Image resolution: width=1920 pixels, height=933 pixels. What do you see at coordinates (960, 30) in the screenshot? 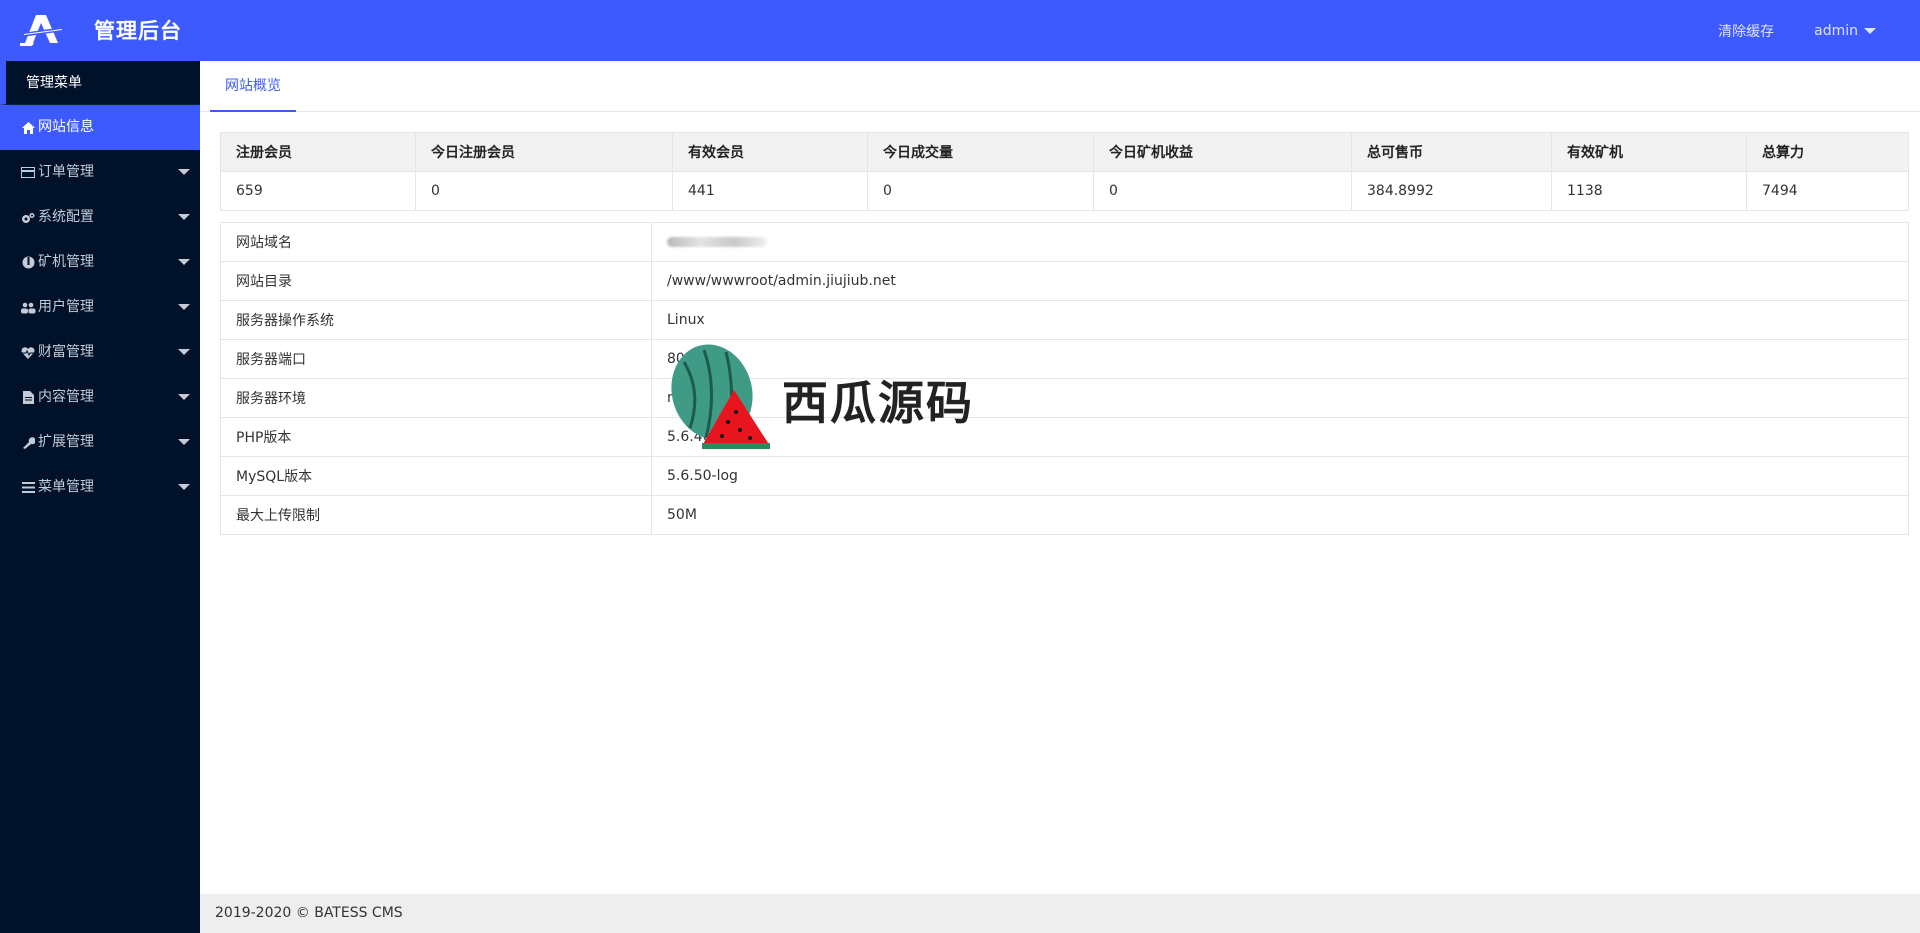
I see `top-header: 管理后台 清除缓存 admin` at bounding box center [960, 30].